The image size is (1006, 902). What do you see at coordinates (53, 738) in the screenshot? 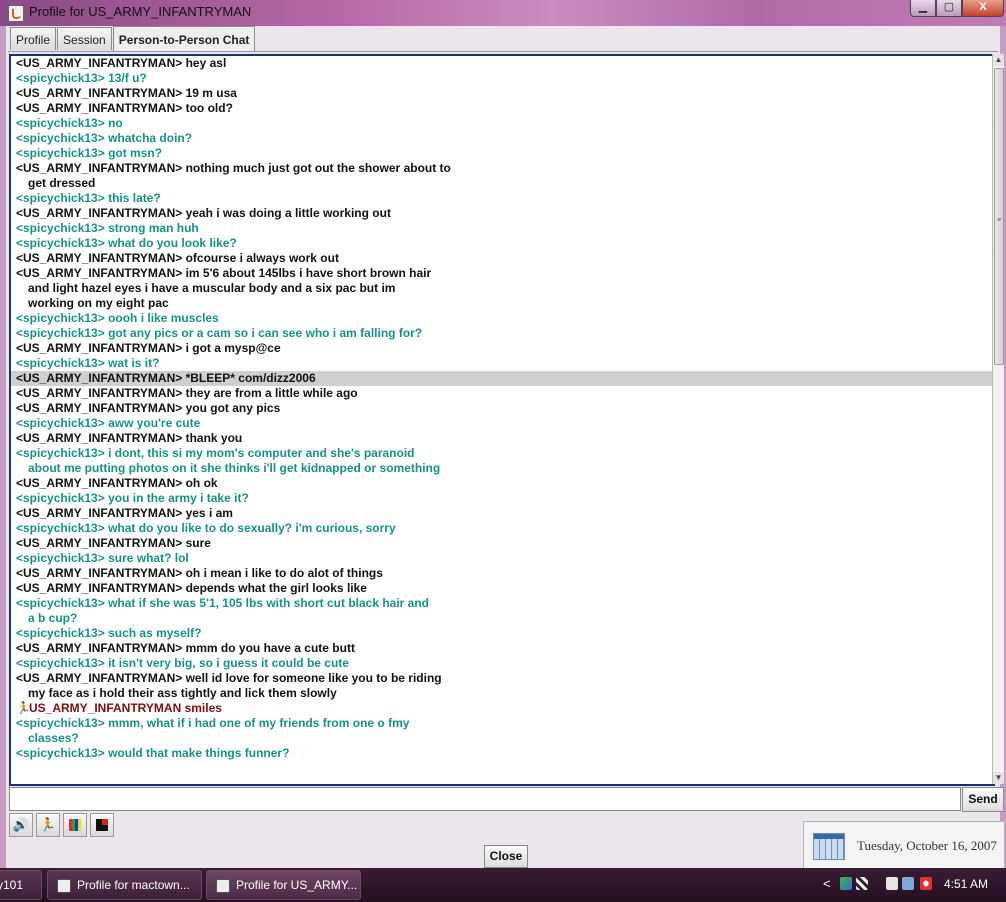
I see `chat-line-text: classes?` at bounding box center [53, 738].